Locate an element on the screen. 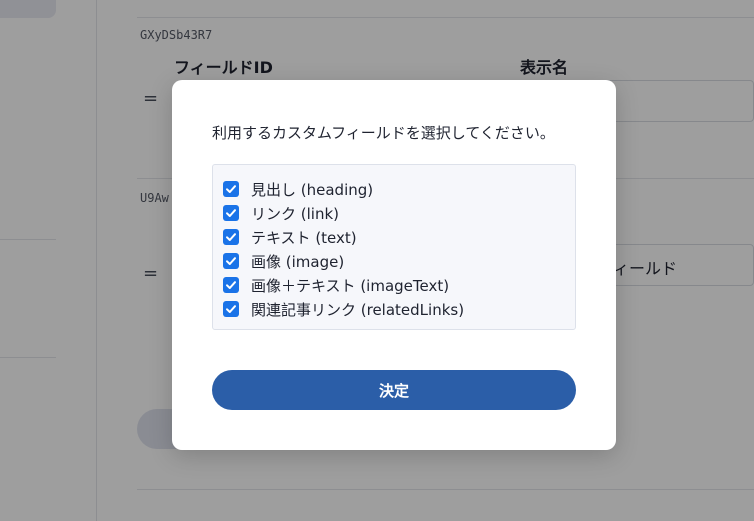 The height and width of the screenshot is (521, 754). custom-field-option: リンク (link) is located at coordinates (399, 213).